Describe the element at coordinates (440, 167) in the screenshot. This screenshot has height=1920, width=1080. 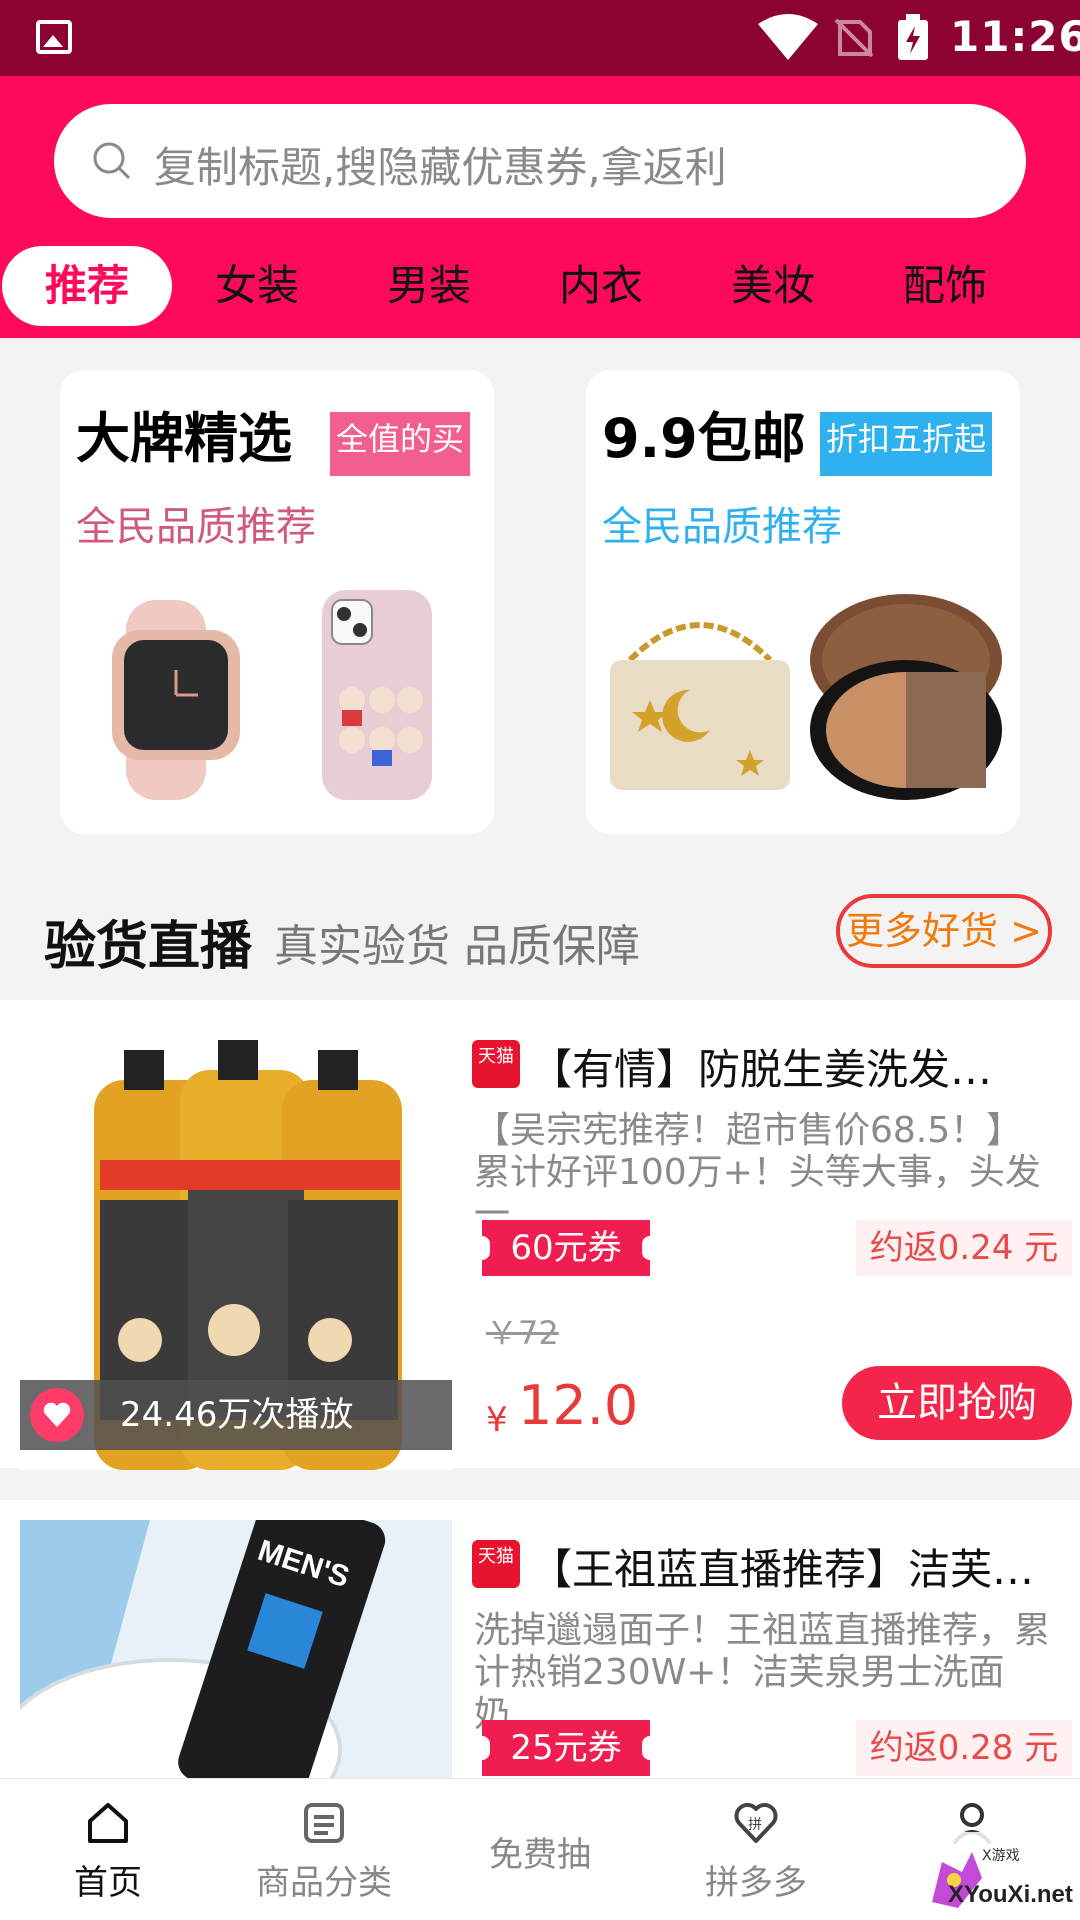
I see `search-placeholder: 复制标题,搜隐藏优惠券,拿返利` at that location.